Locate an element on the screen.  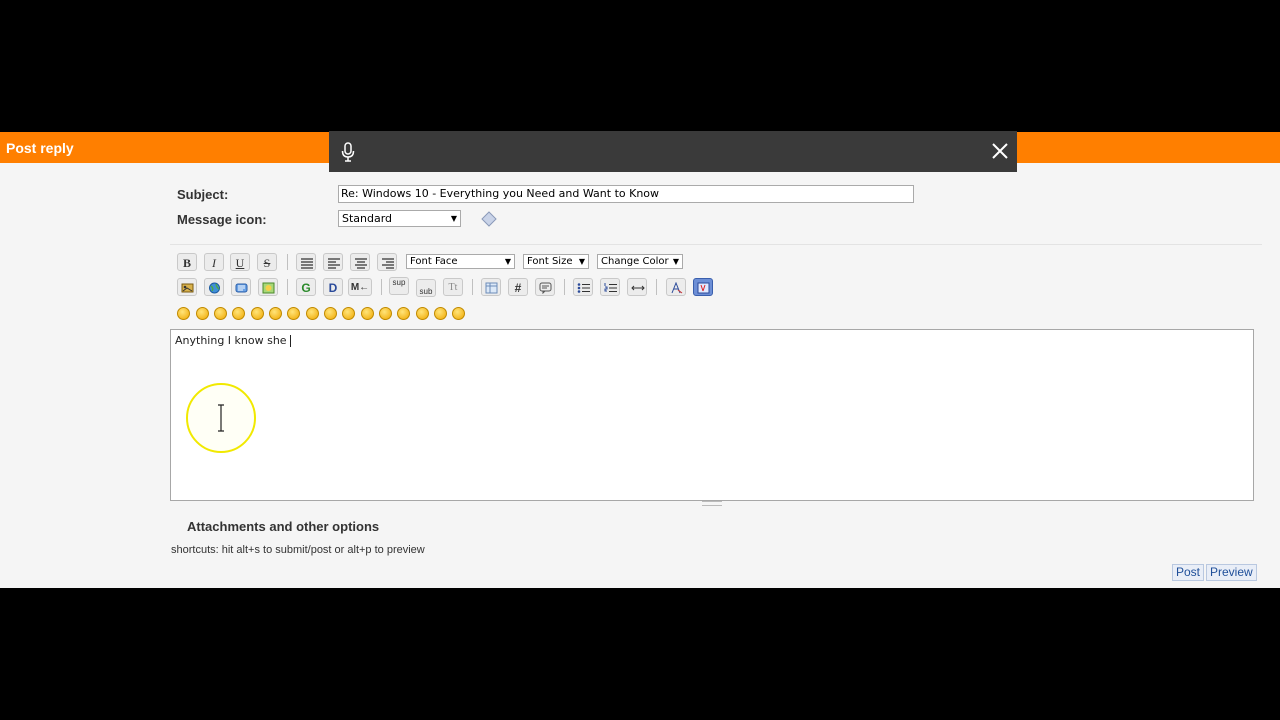
insert-media-button is located at coordinates (268, 287).